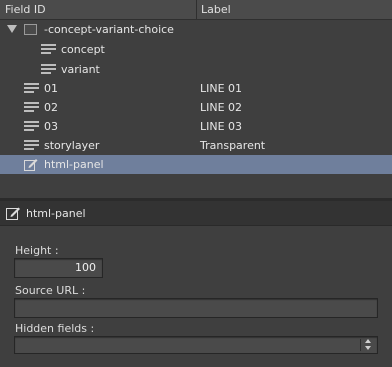  What do you see at coordinates (196, 126) in the screenshot?
I see `tree-row: 03 LINE 03` at bounding box center [196, 126].